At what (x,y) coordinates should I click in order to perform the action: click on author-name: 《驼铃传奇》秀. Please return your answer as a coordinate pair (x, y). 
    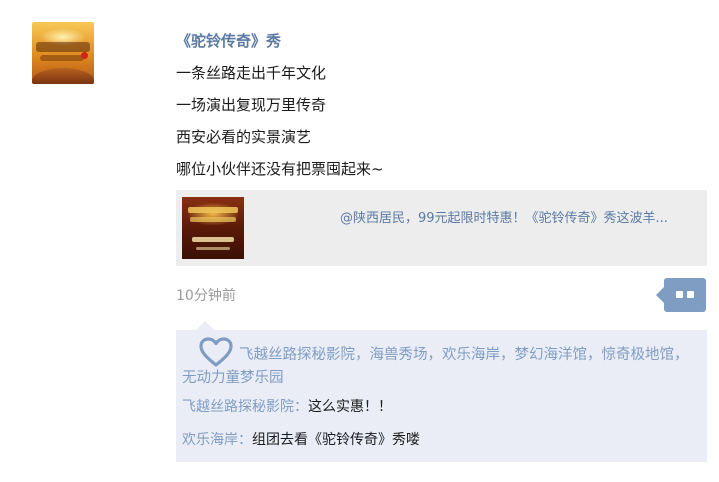
    Looking at the image, I should click on (228, 40).